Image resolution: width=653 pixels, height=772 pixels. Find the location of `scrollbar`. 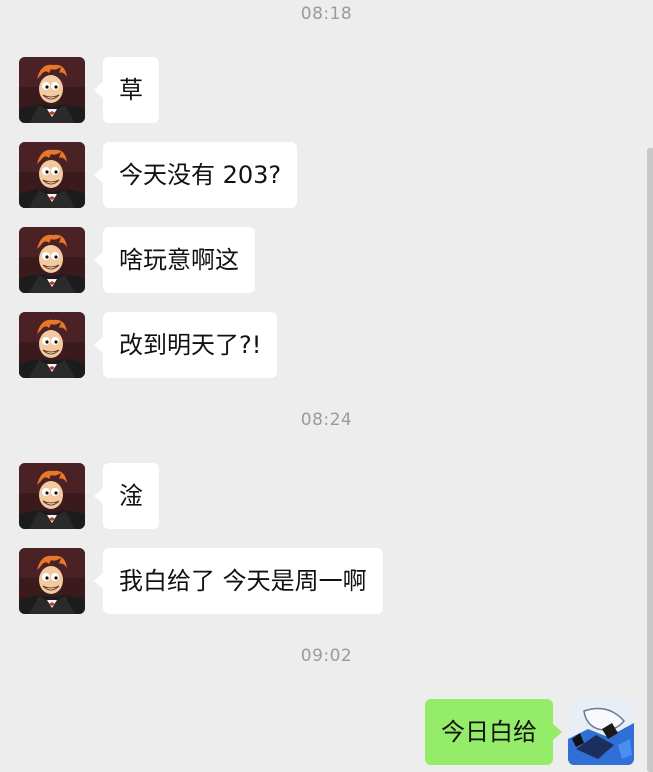

scrollbar is located at coordinates (650, 460).